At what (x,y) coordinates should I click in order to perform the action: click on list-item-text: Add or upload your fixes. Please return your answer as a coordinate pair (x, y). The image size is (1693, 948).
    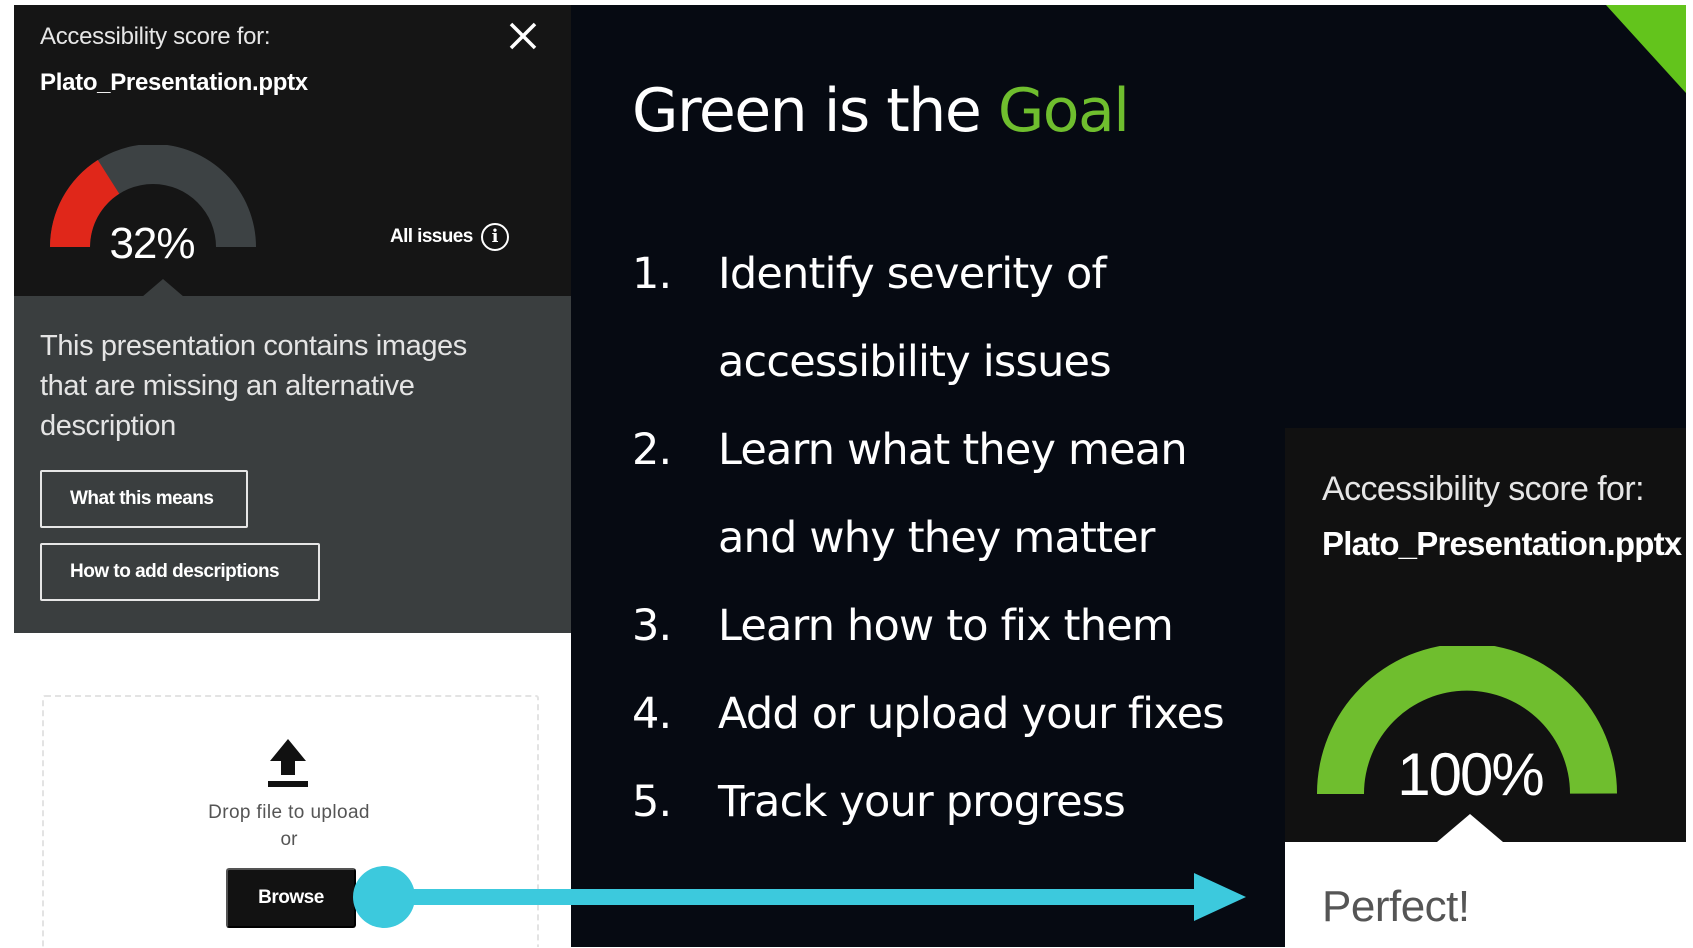
    Looking at the image, I should click on (971, 714).